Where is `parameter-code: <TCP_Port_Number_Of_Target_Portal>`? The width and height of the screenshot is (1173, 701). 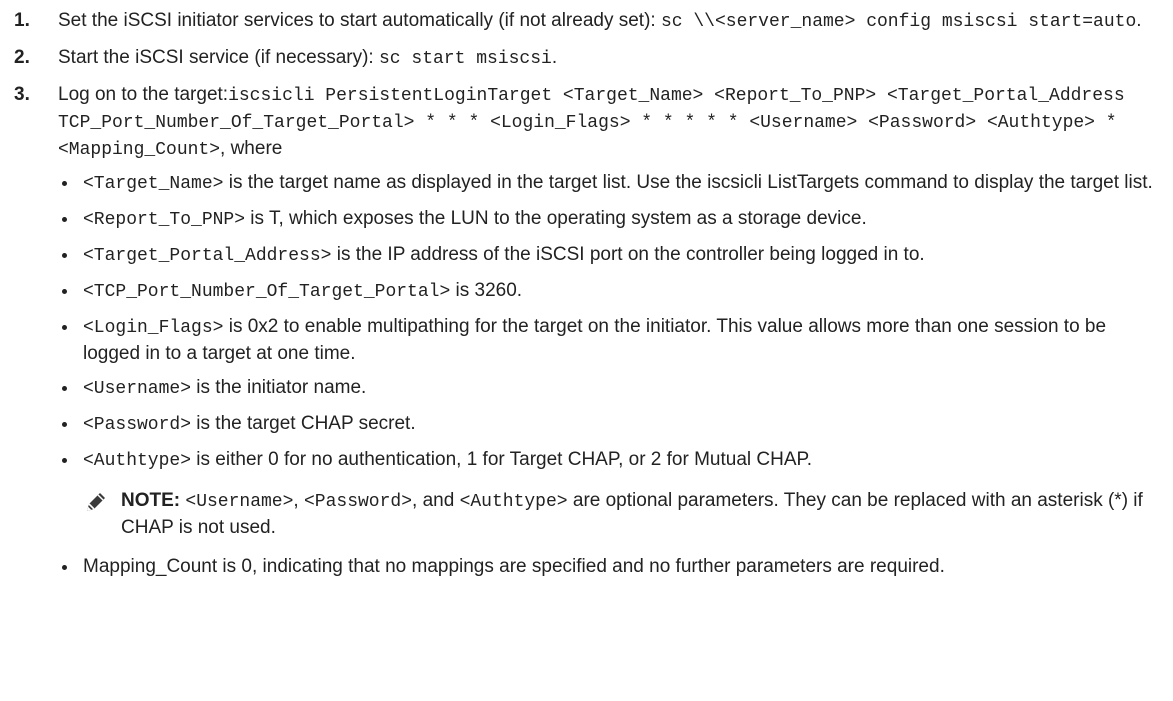
parameter-code: <TCP_Port_Number_Of_Target_Portal> is located at coordinates (267, 292).